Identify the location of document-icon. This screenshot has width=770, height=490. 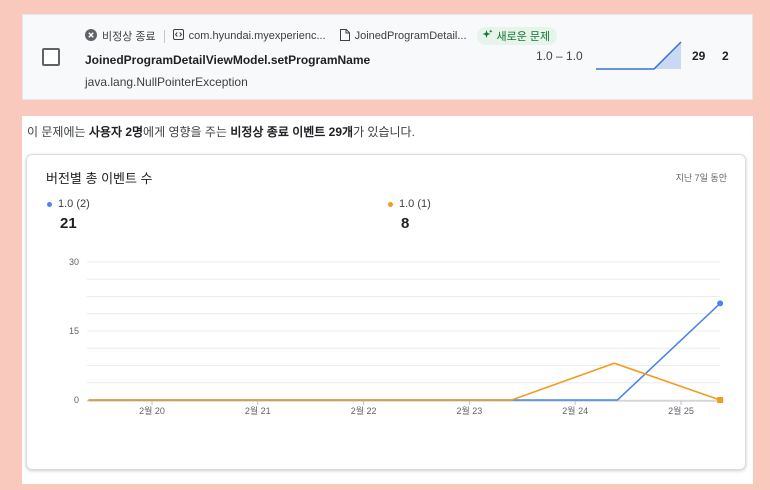
(344, 36).